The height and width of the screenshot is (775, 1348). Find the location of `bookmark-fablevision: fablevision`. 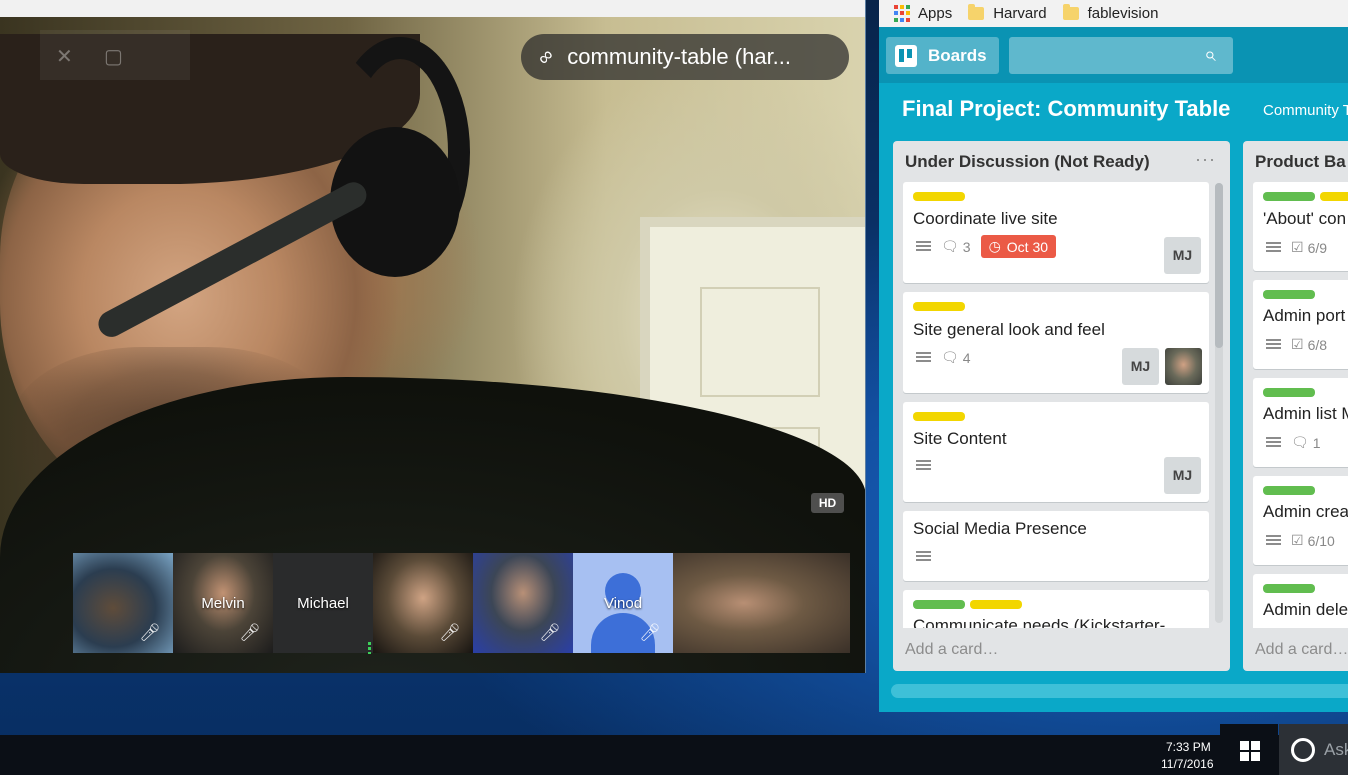

bookmark-fablevision: fablevision is located at coordinates (1110, 13).